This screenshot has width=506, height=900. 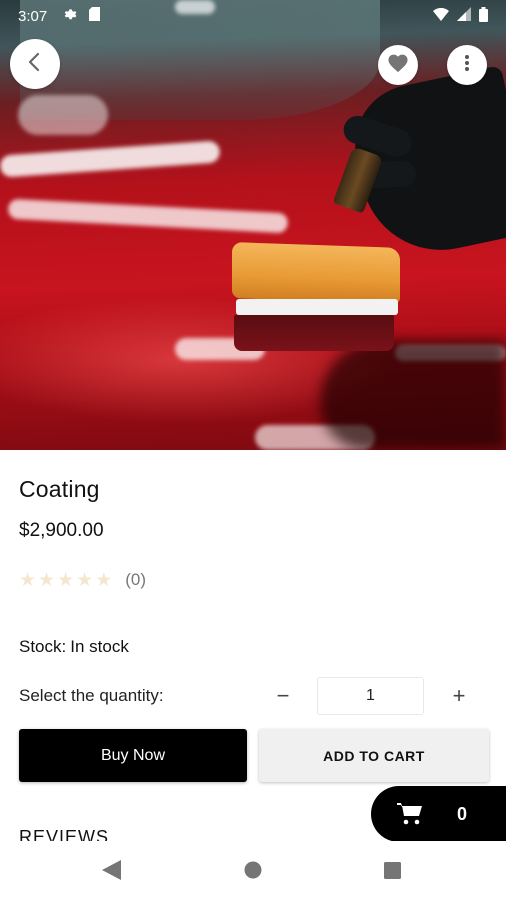 What do you see at coordinates (314, 333) in the screenshot?
I see `applicator-base` at bounding box center [314, 333].